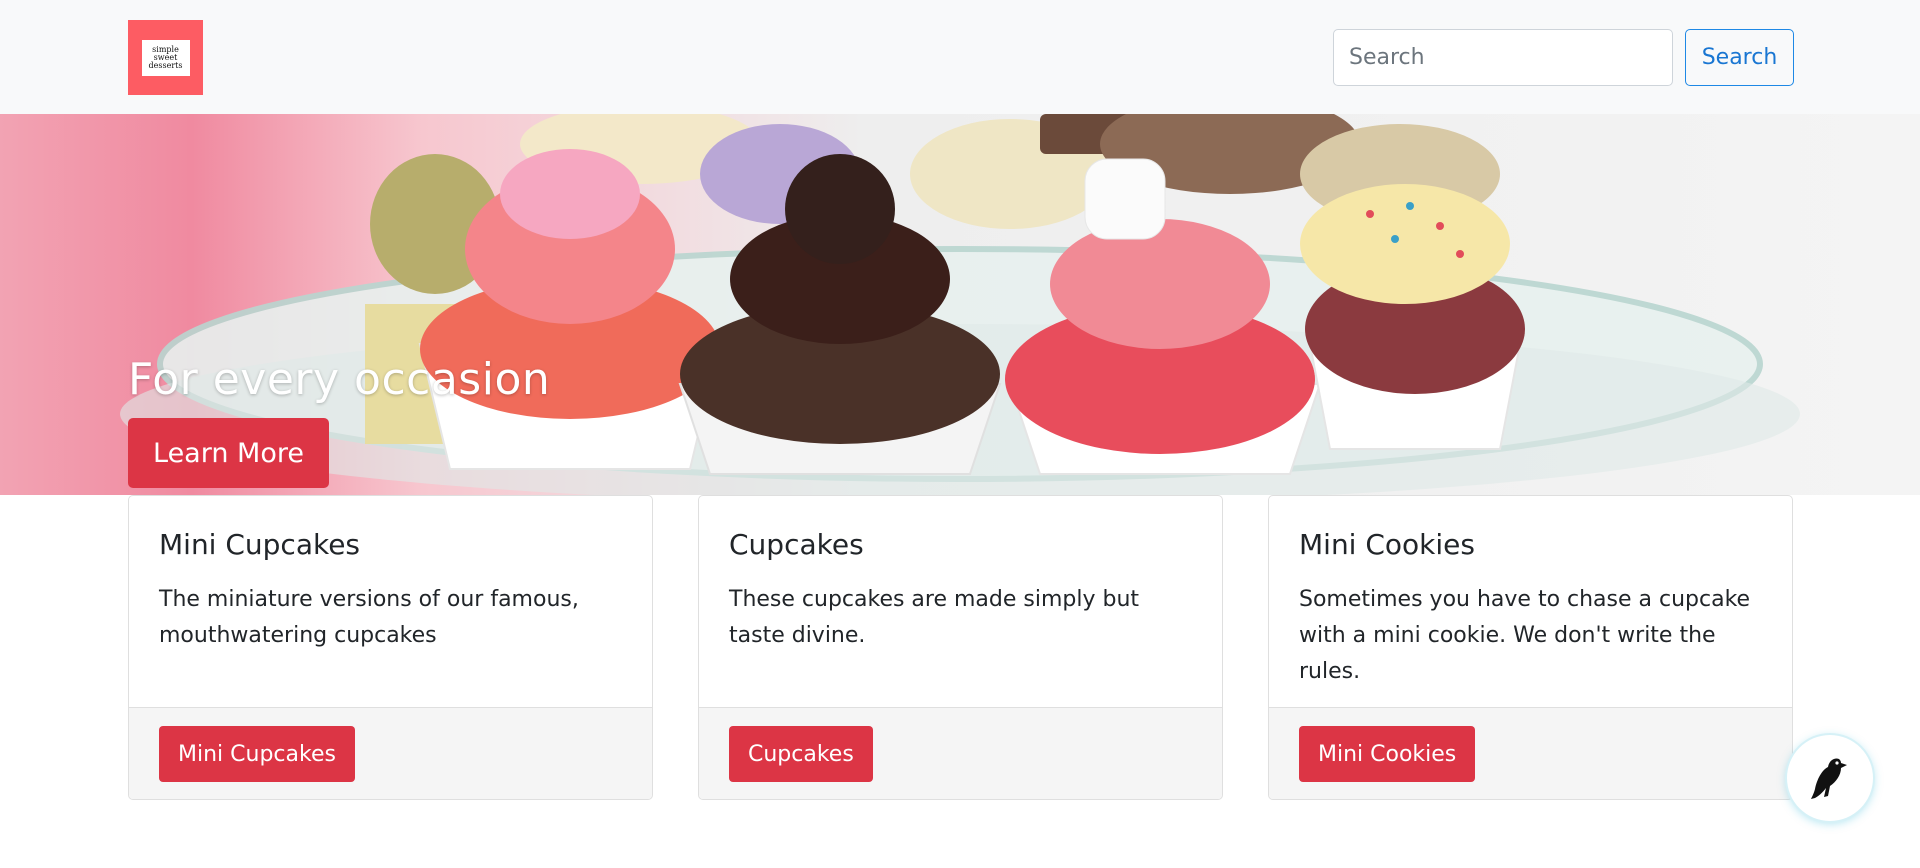 Image resolution: width=1920 pixels, height=868 pixels. I want to click on card-footer: Cupcakes, so click(960, 753).